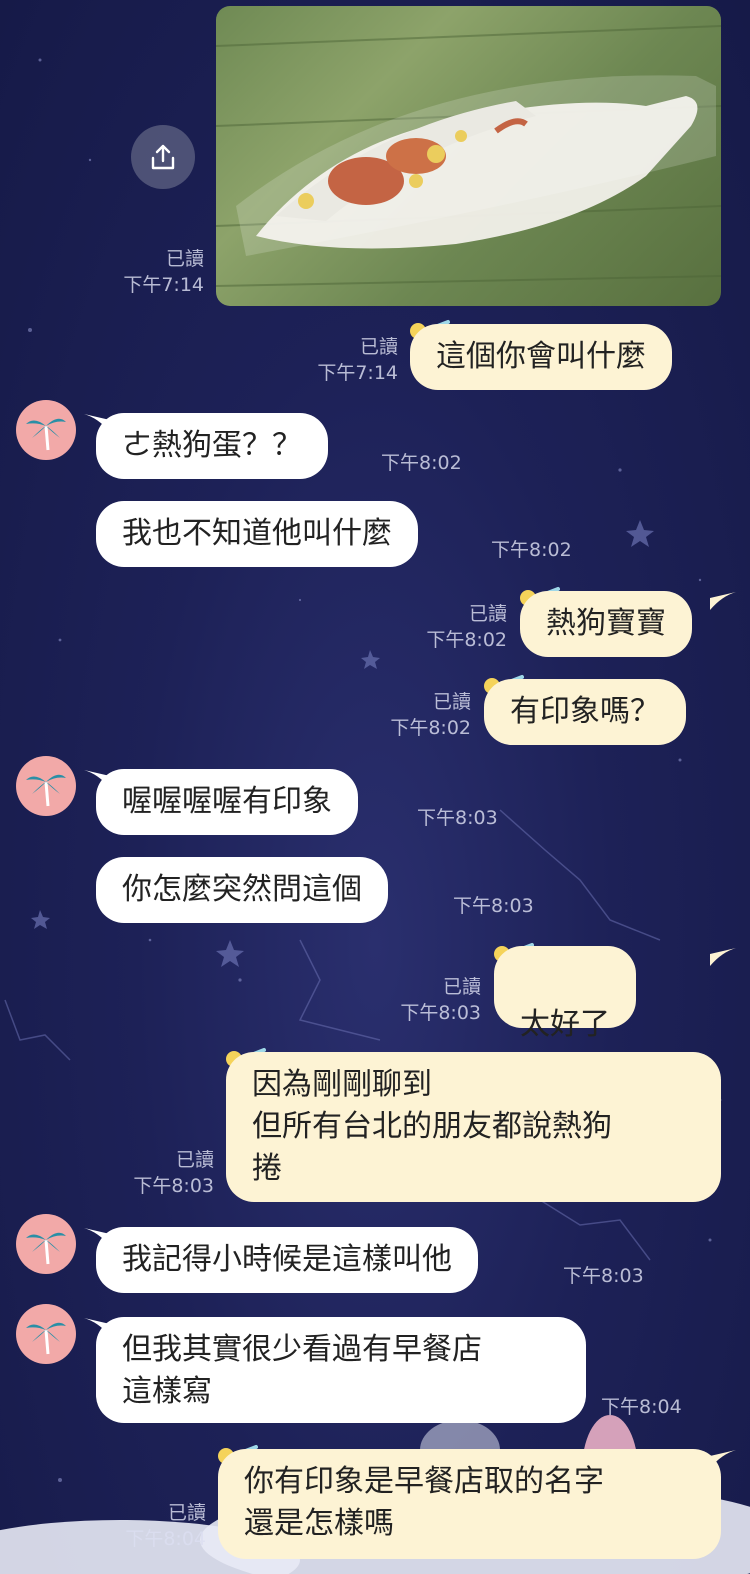  I want to click on outgoing-message: 熱狗寶寶, so click(606, 624).